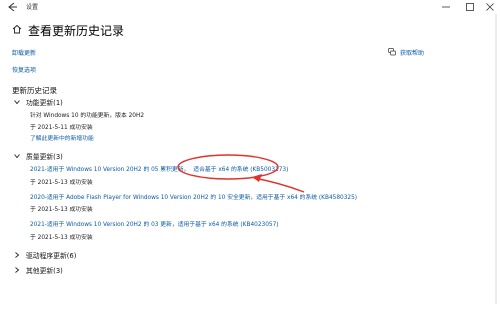  What do you see at coordinates (76, 31) in the screenshot?
I see `page-title: 查看更新历史记录` at bounding box center [76, 31].